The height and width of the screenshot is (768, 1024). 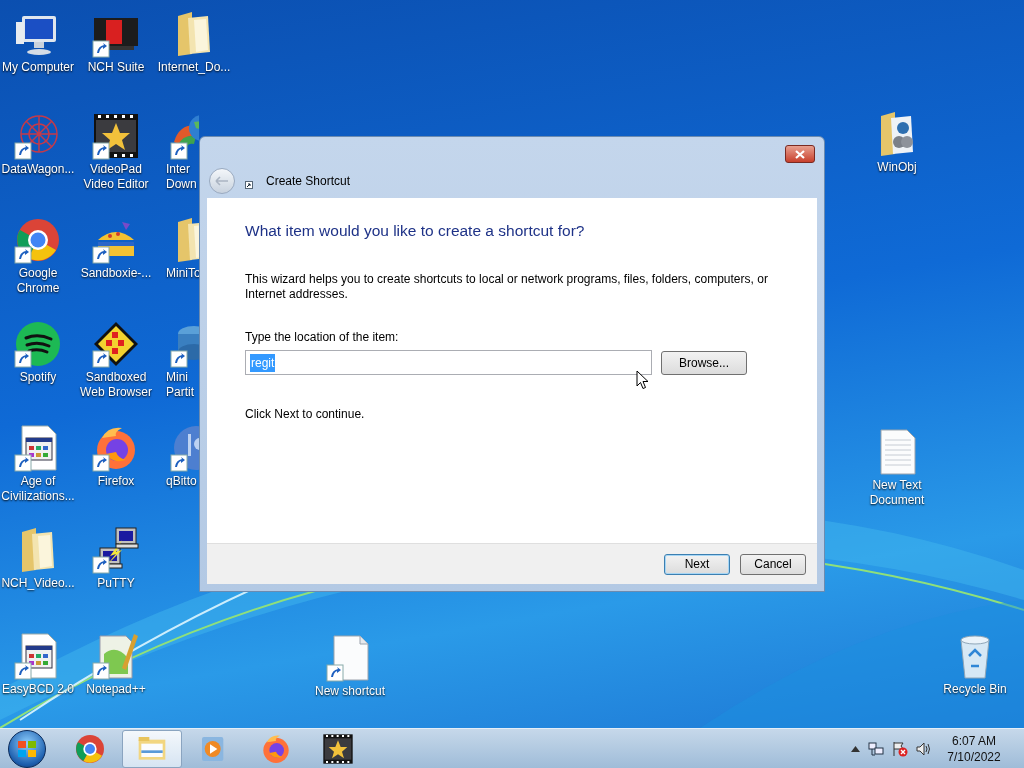 What do you see at coordinates (897, 485) in the screenshot?
I see `icon-label: New Text` at bounding box center [897, 485].